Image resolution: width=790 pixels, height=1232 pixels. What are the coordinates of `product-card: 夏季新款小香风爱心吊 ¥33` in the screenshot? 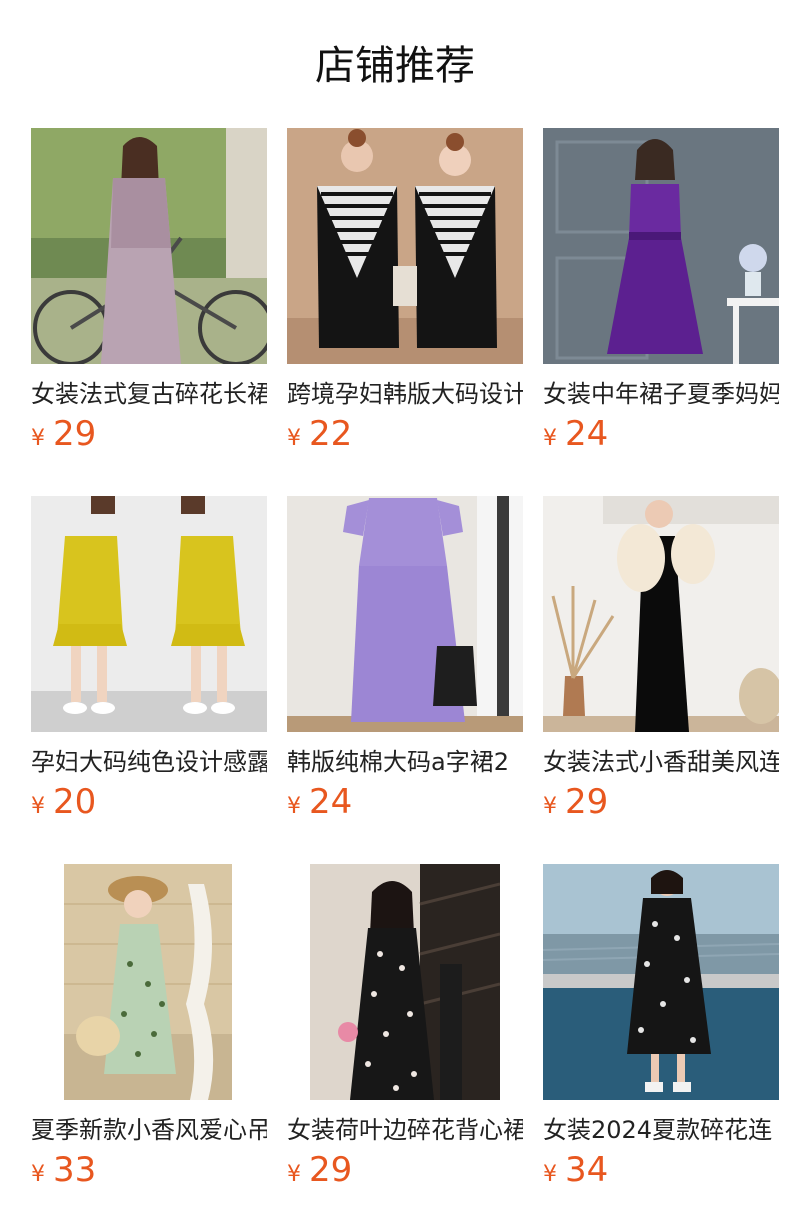 It's located at (149, 1027).